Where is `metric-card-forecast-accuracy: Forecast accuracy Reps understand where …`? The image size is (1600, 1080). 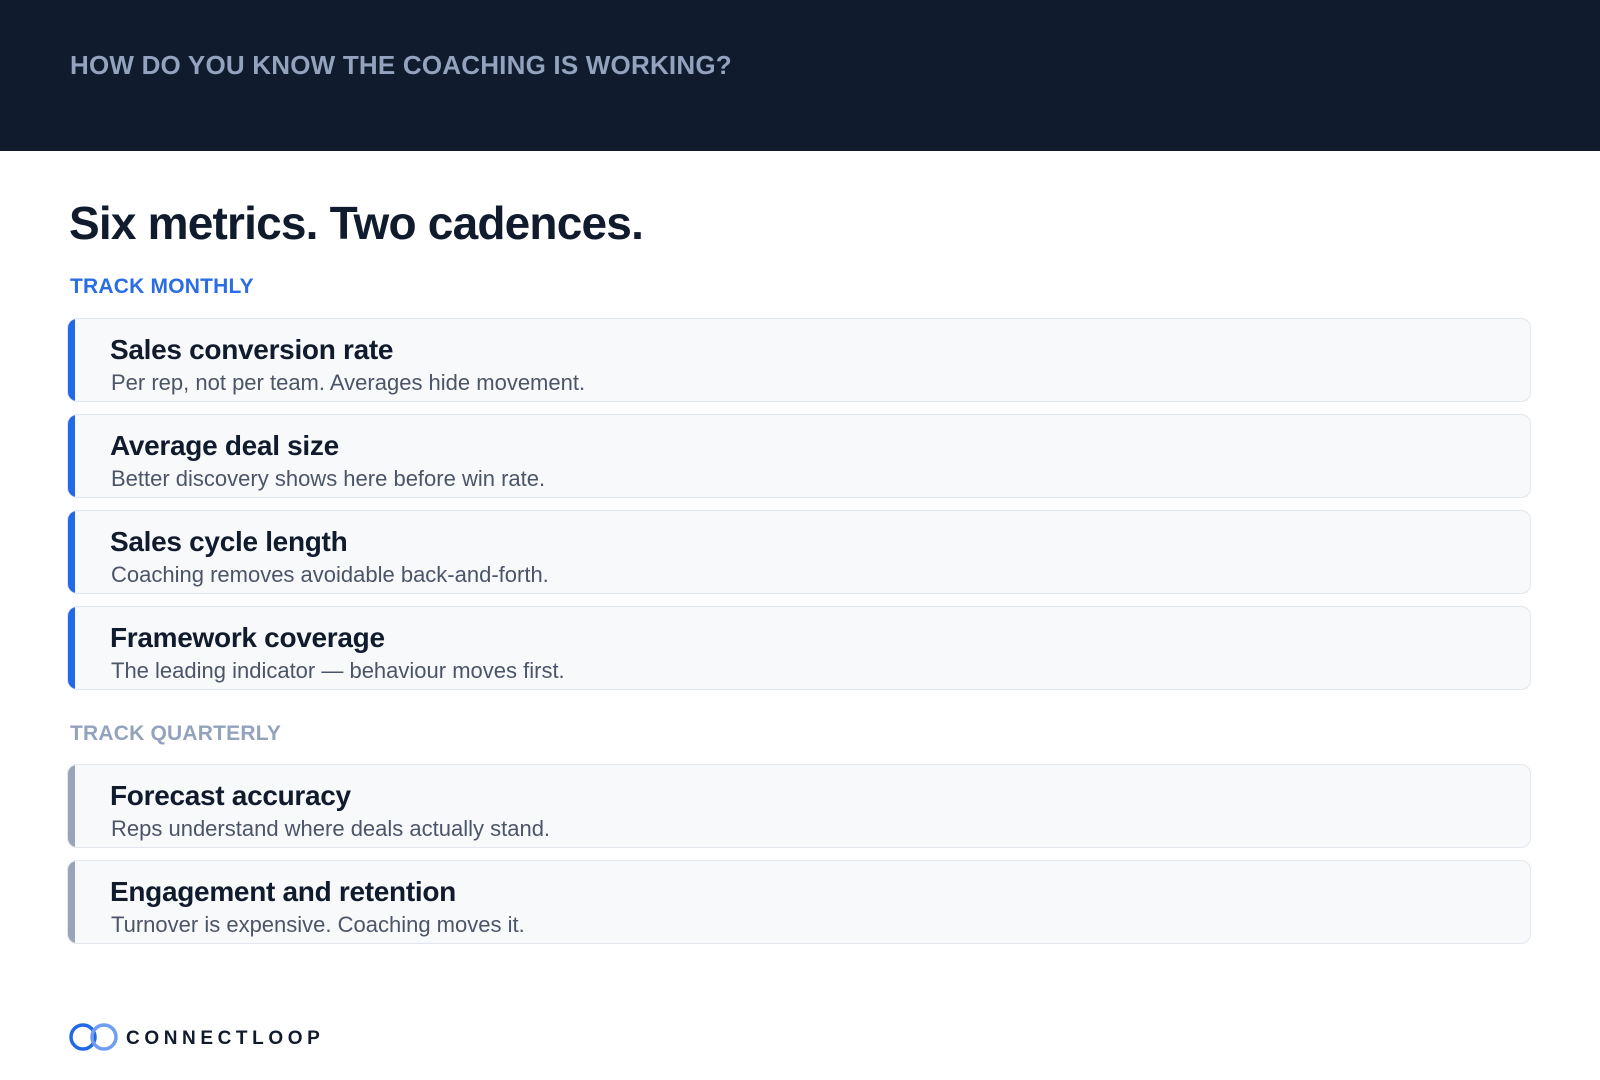 metric-card-forecast-accuracy: Forecast accuracy Reps understand where … is located at coordinates (799, 806).